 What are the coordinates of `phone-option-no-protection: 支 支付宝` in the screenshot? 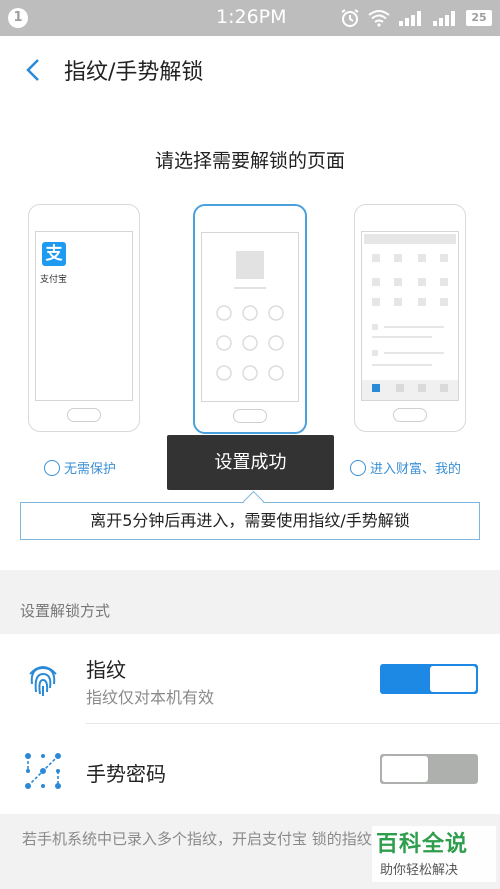 It's located at (84, 318).